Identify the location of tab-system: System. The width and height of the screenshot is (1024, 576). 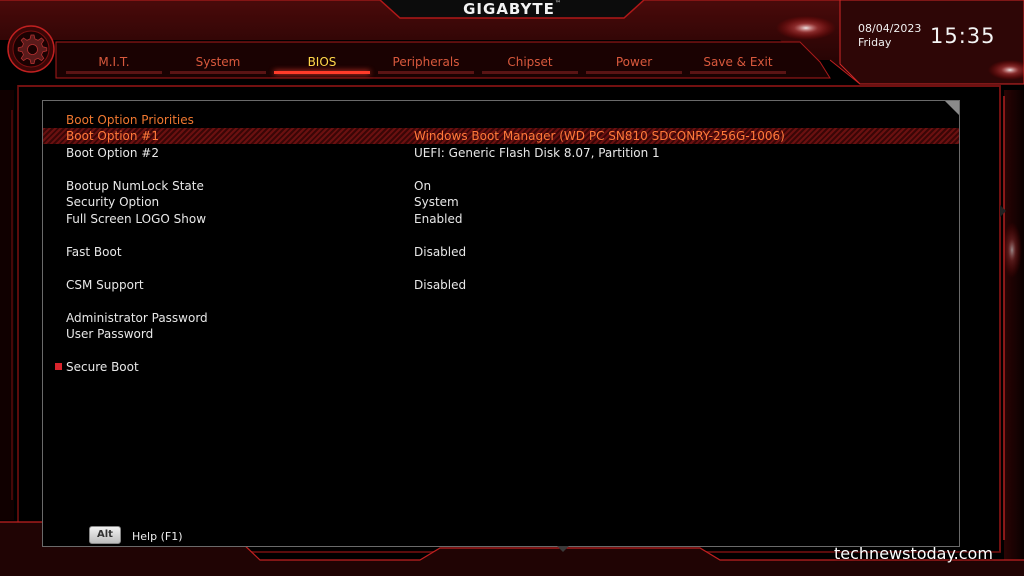
(218, 63).